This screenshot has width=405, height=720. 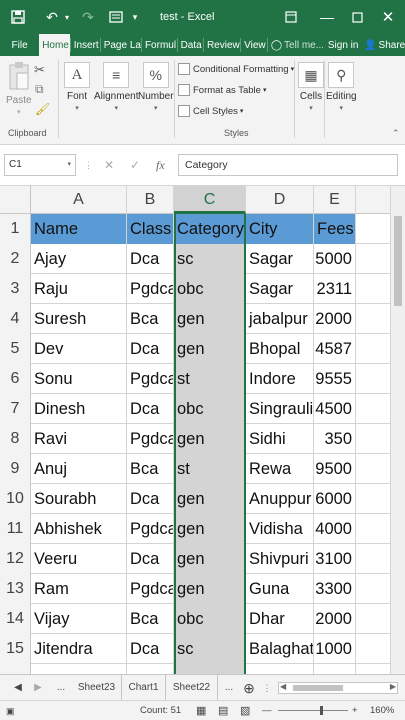 I want to click on font-button: A Font ▾, so click(x=77, y=87).